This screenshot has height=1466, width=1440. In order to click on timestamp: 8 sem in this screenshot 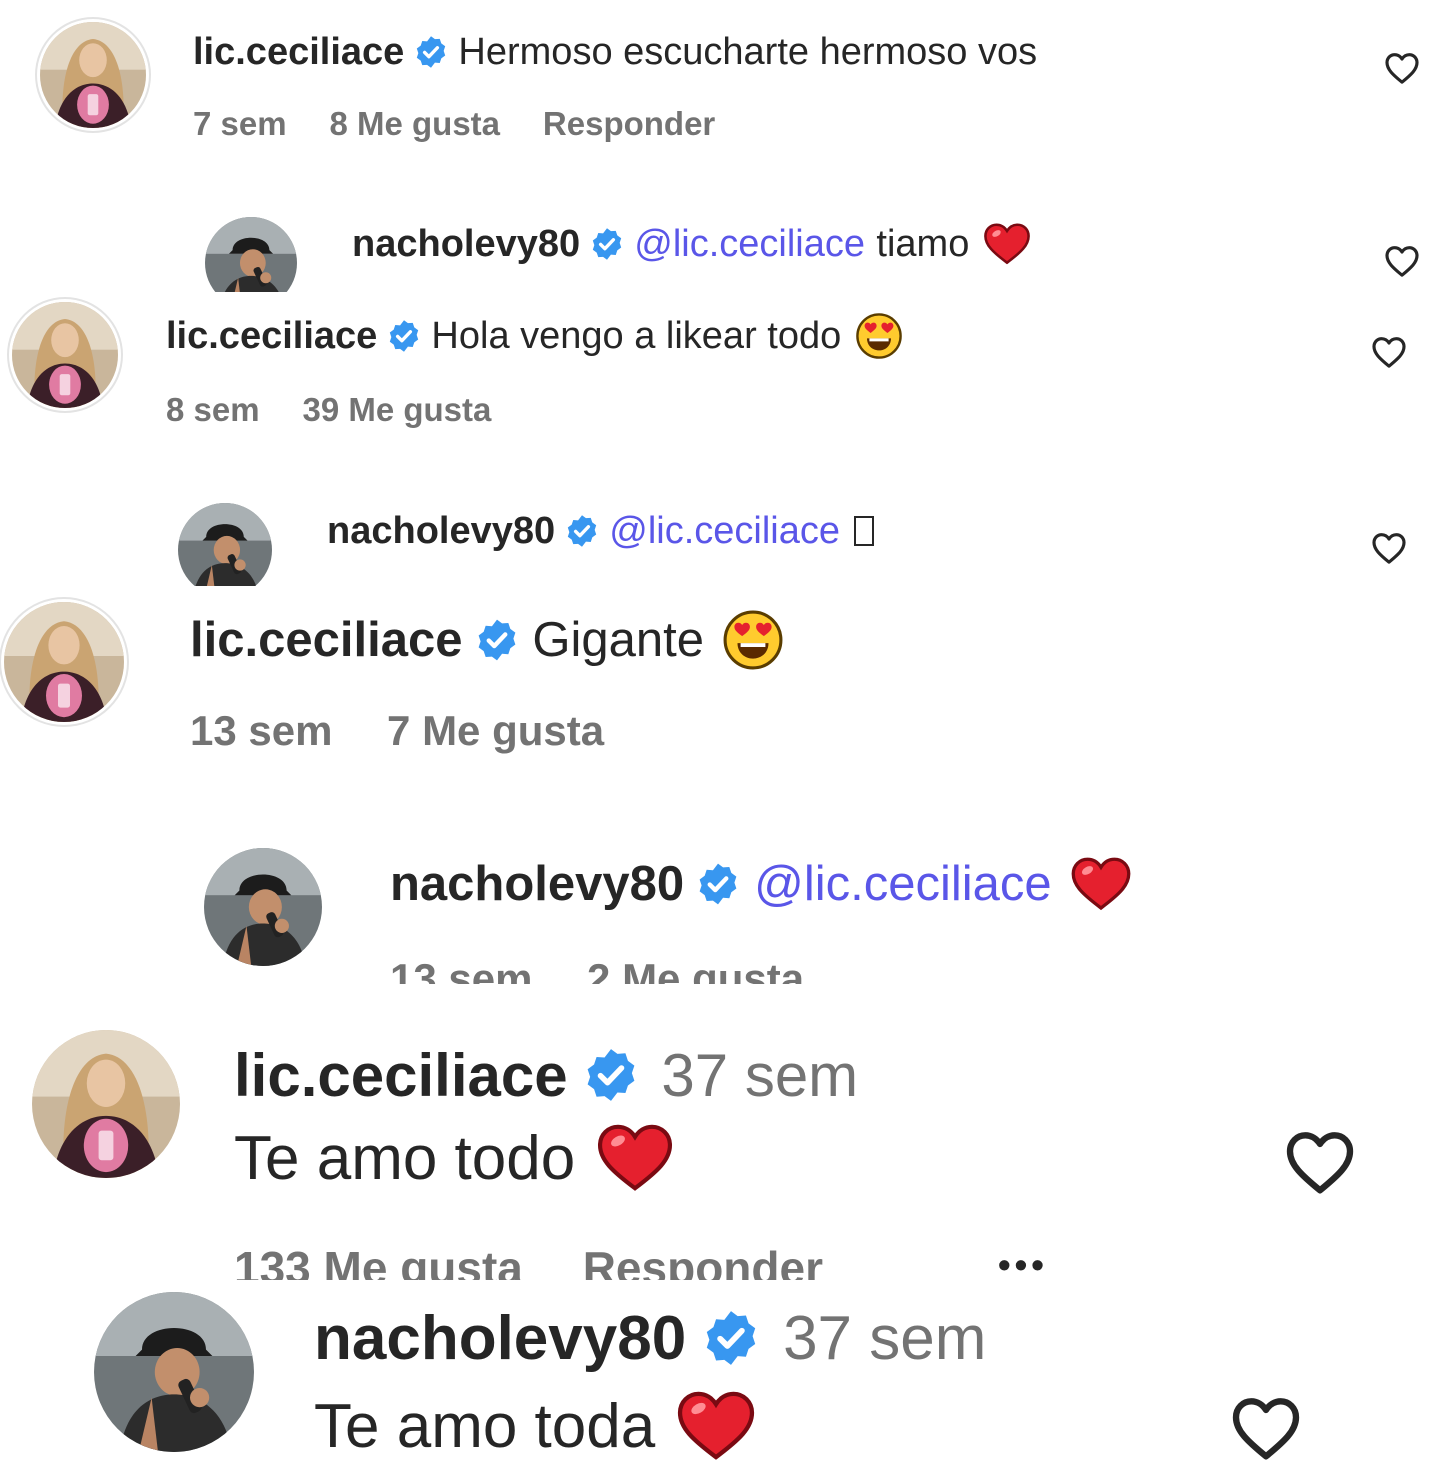, I will do `click(213, 409)`.